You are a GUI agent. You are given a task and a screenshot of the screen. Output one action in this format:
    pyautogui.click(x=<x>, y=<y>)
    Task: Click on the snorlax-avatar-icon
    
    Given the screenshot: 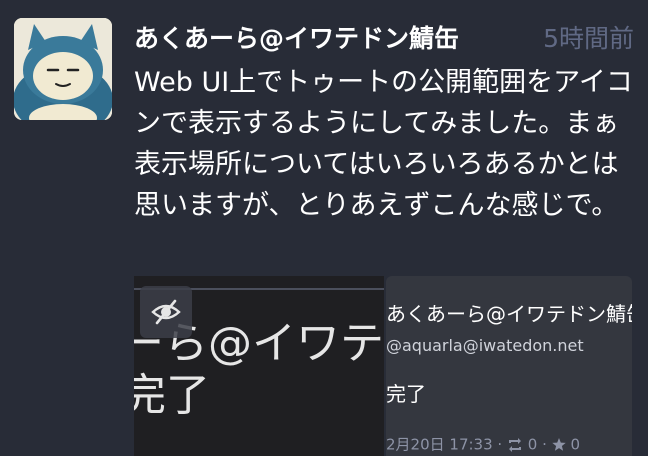 What is the action you would take?
    pyautogui.click(x=63, y=69)
    